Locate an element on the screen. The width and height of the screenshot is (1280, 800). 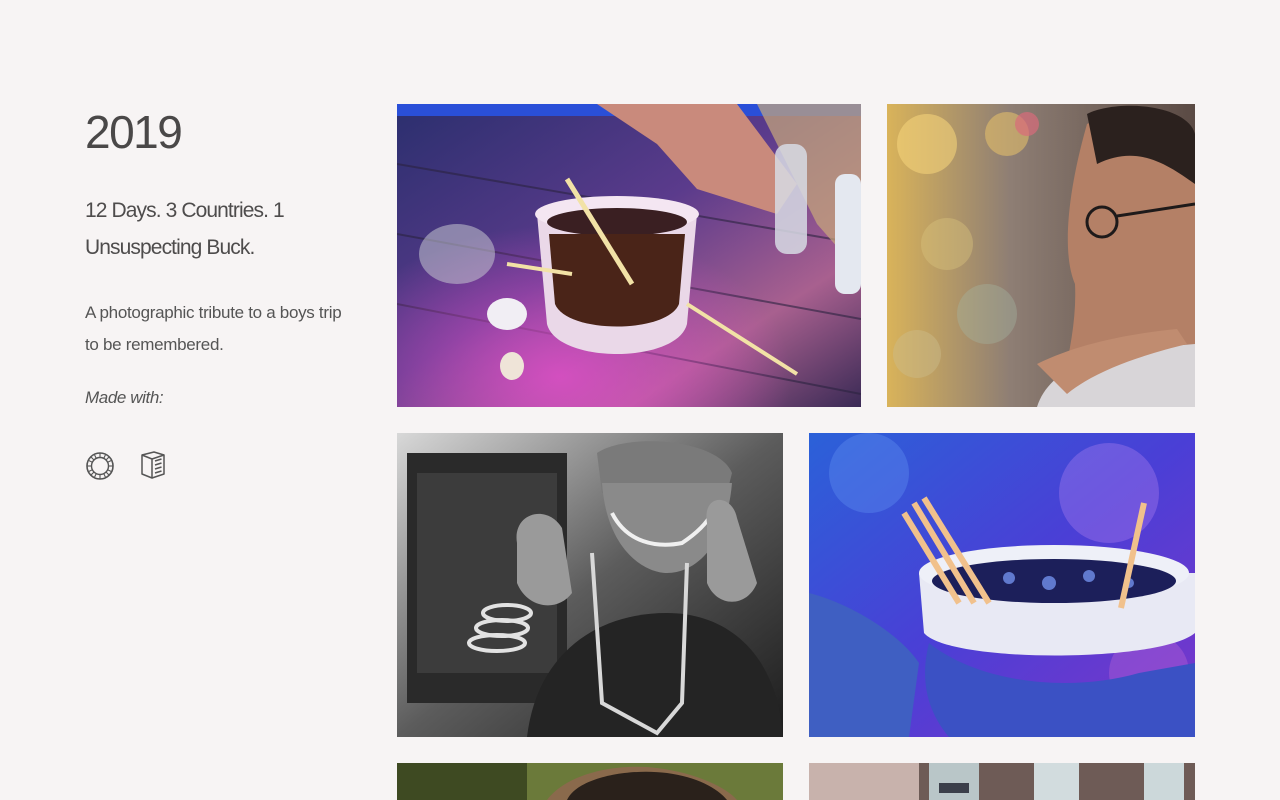
carrd-icon is located at coordinates (153, 466).